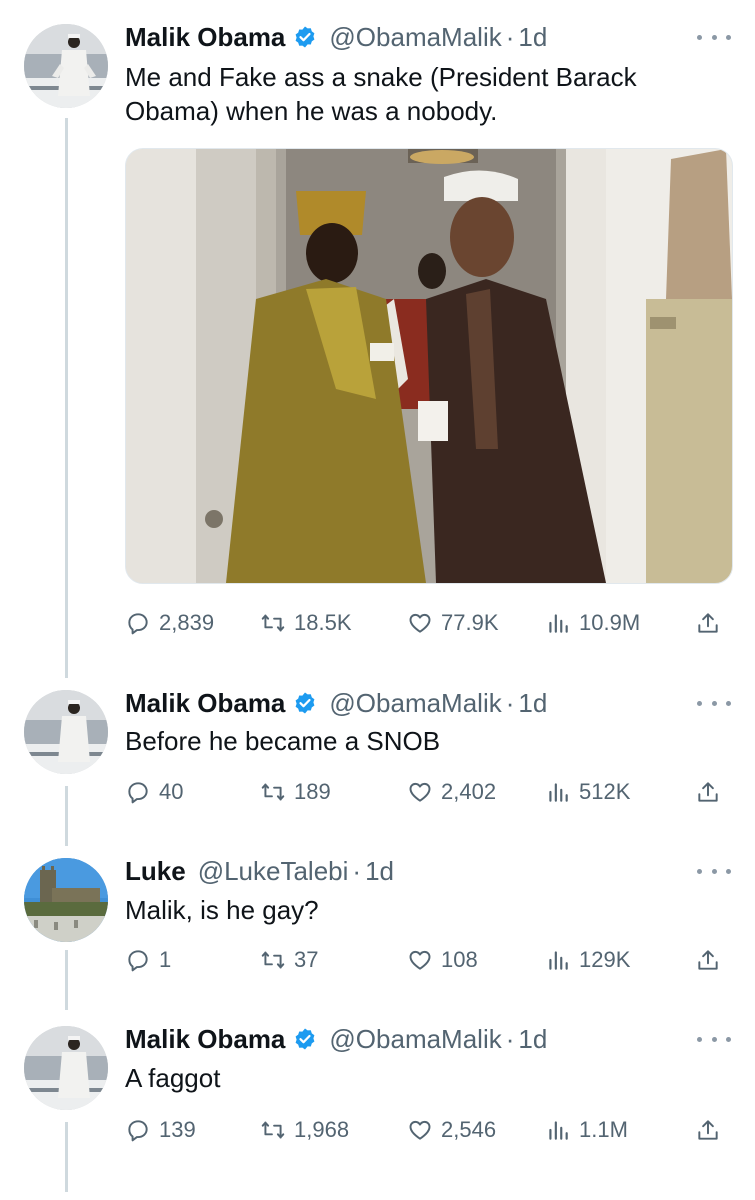 Image resolution: width=755 pixels, height=1200 pixels. Describe the element at coordinates (171, 791) in the screenshot. I see `reply-count: 40` at that location.